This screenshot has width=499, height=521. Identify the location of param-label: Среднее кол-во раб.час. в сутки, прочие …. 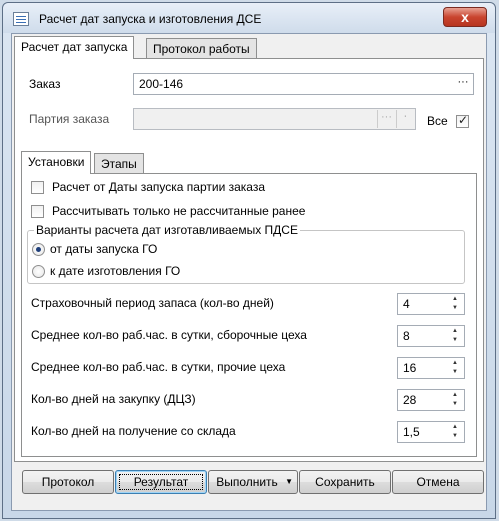
(158, 367).